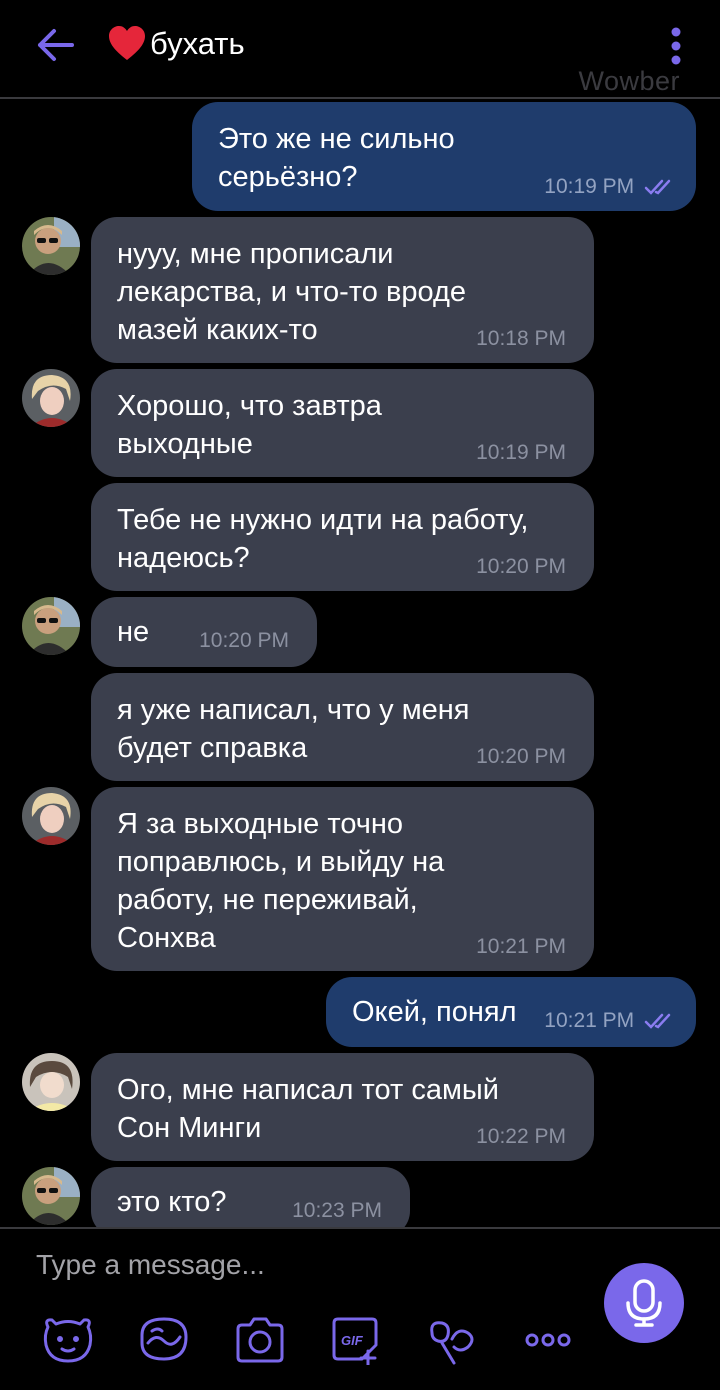 The height and width of the screenshot is (1390, 720). Describe the element at coordinates (68, 1340) in the screenshot. I see `sticker-bear-icon` at that location.